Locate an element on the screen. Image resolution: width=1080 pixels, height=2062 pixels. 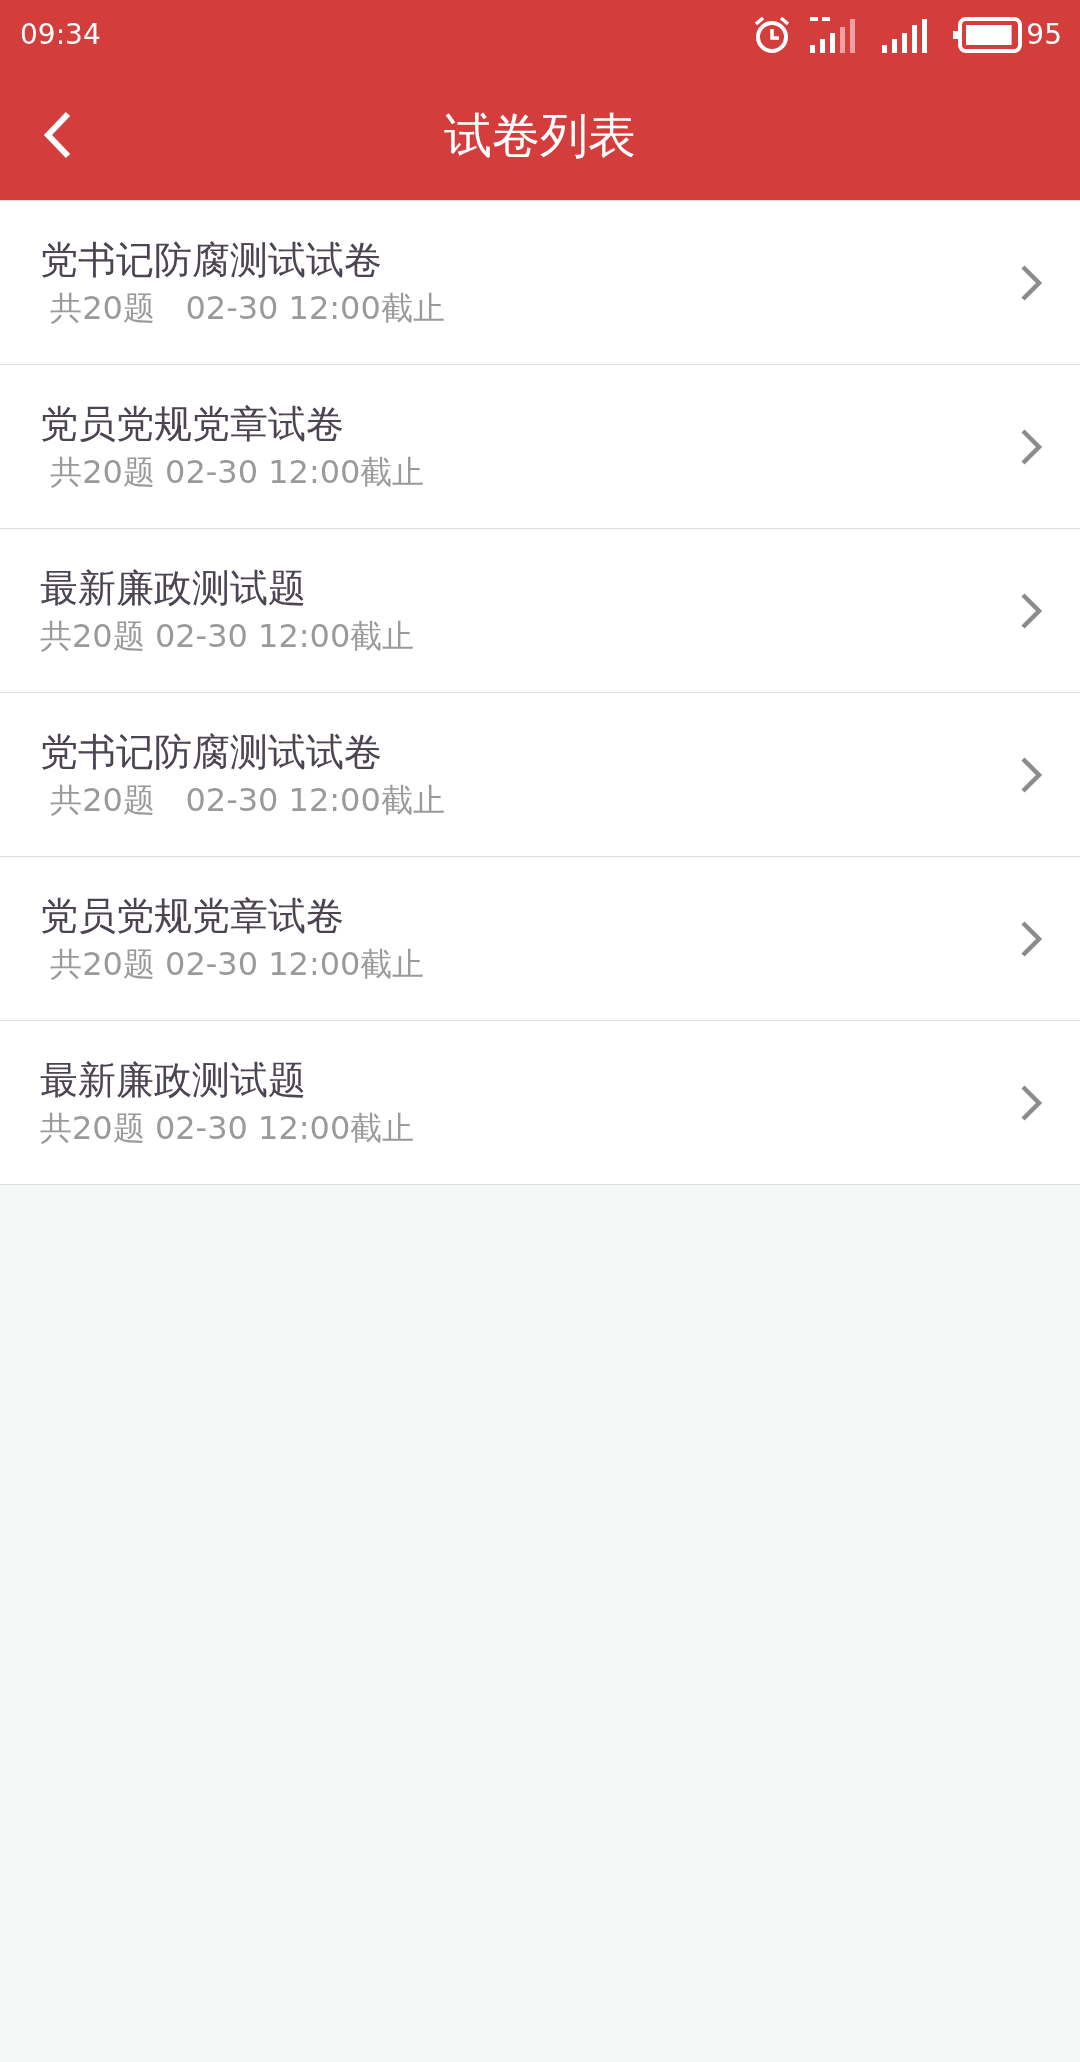
battery-icon is located at coordinates (987, 35).